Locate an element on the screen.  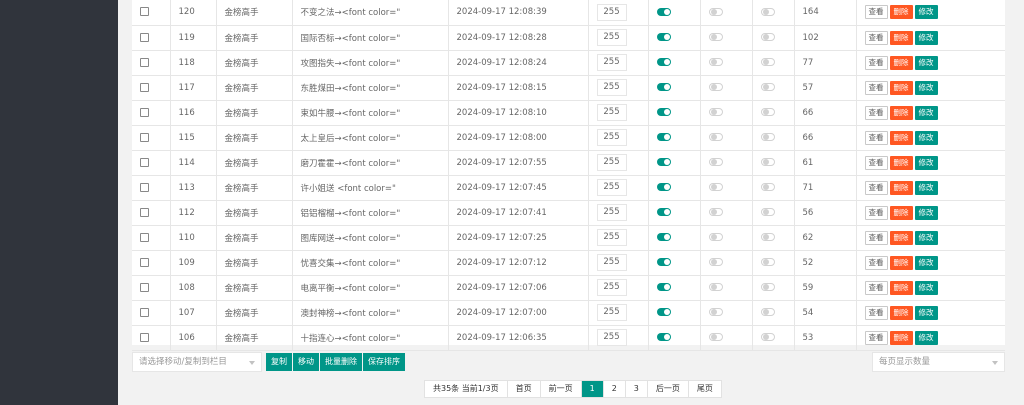
page-size-select: 每页显示数量 is located at coordinates (938, 362).